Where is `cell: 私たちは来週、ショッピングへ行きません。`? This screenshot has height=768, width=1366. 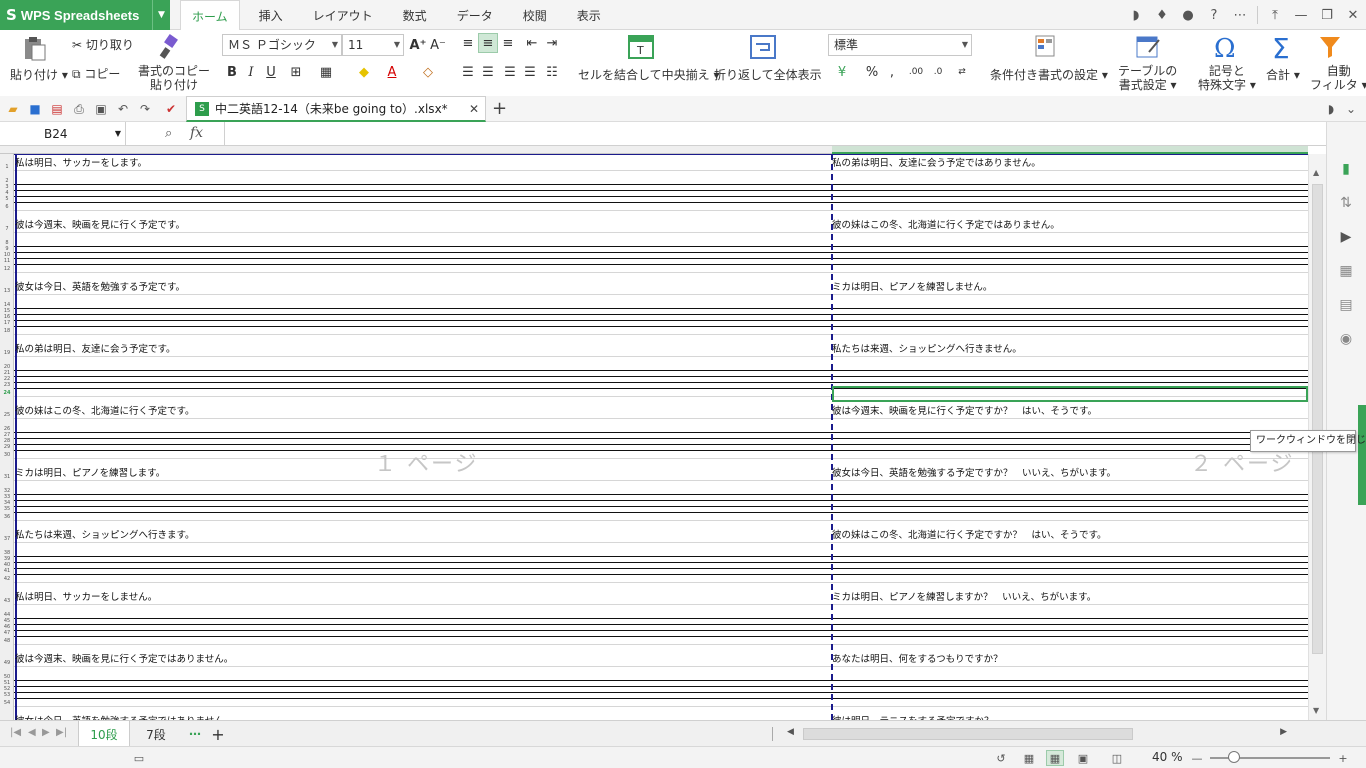 cell: 私たちは来週、ショッピングへ行きません。 is located at coordinates (927, 350).